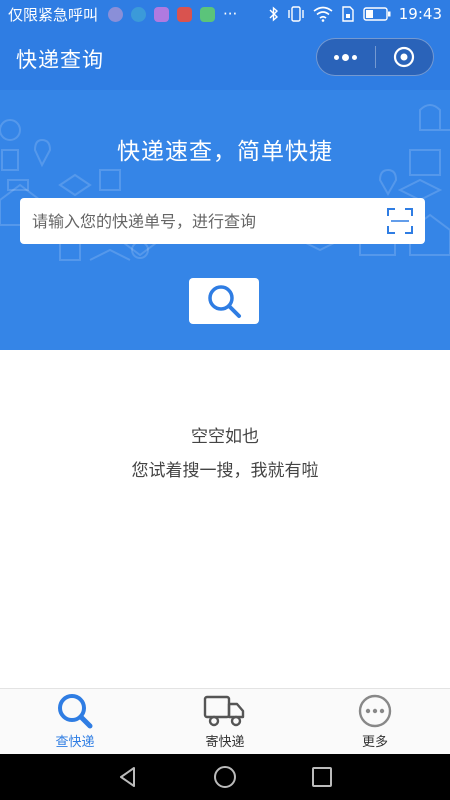 This screenshot has height=800, width=450. I want to click on tab-label: 查快递, so click(75, 742).